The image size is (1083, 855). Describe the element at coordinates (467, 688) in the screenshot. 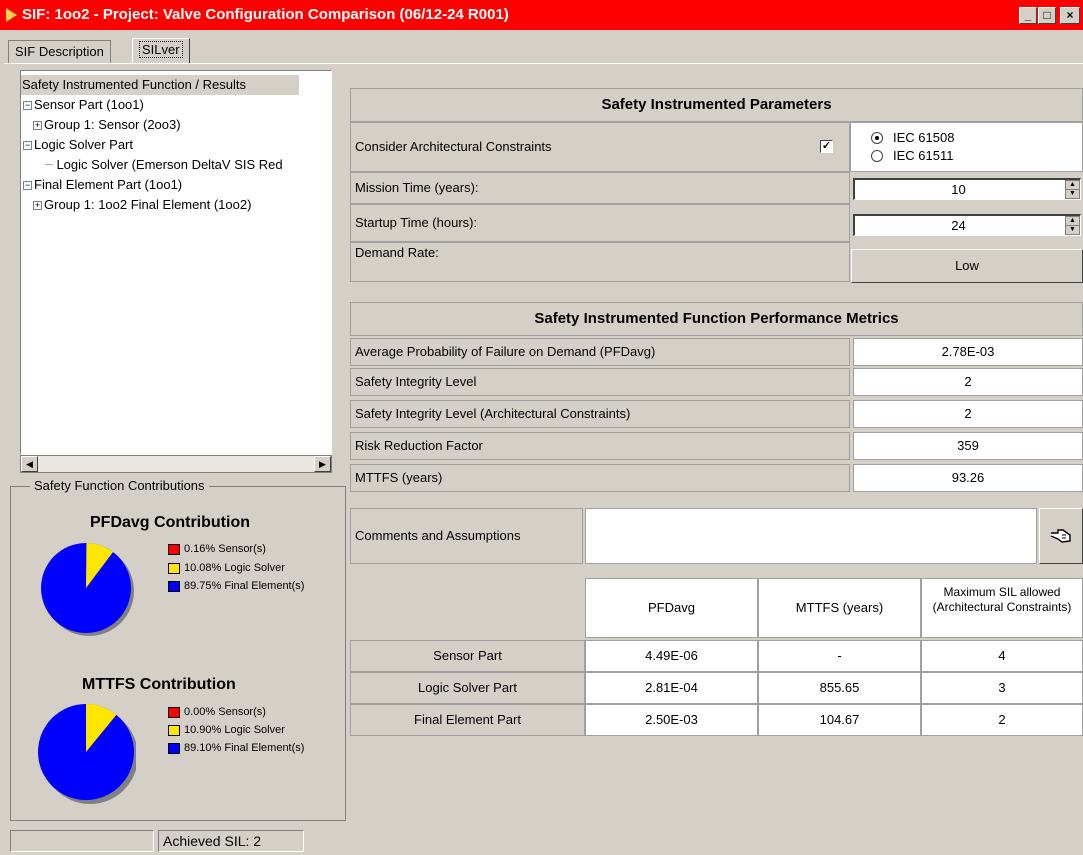

I see `table-row-label-logic-solver: Logic Solver Part` at that location.